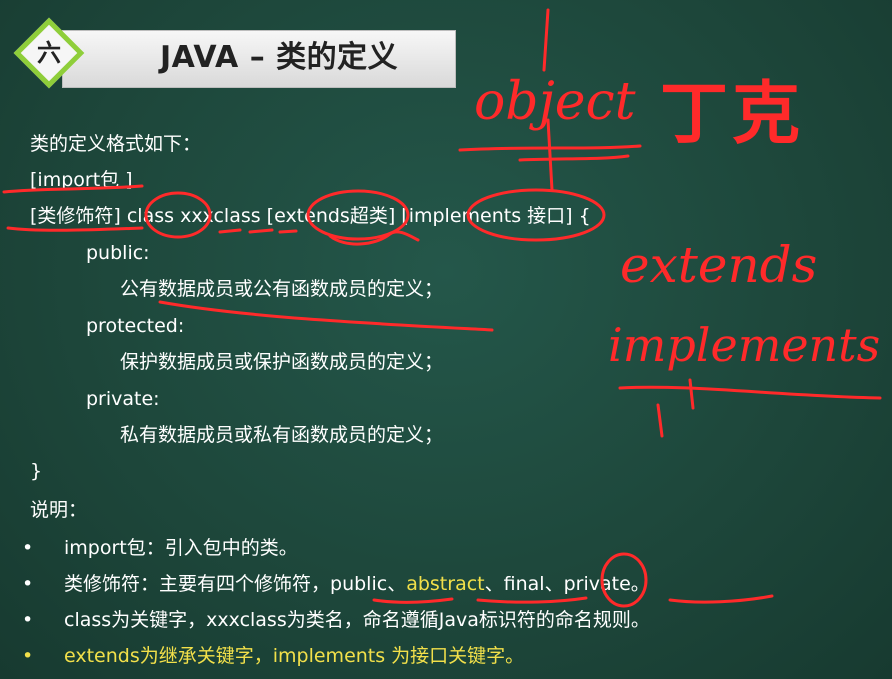 This screenshot has width=892, height=679. I want to click on ink-underline-public, so click(413, 600).